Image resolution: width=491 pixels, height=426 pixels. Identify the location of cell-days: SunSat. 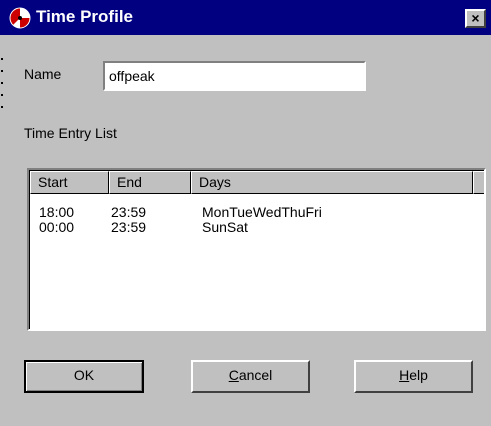
(225, 227).